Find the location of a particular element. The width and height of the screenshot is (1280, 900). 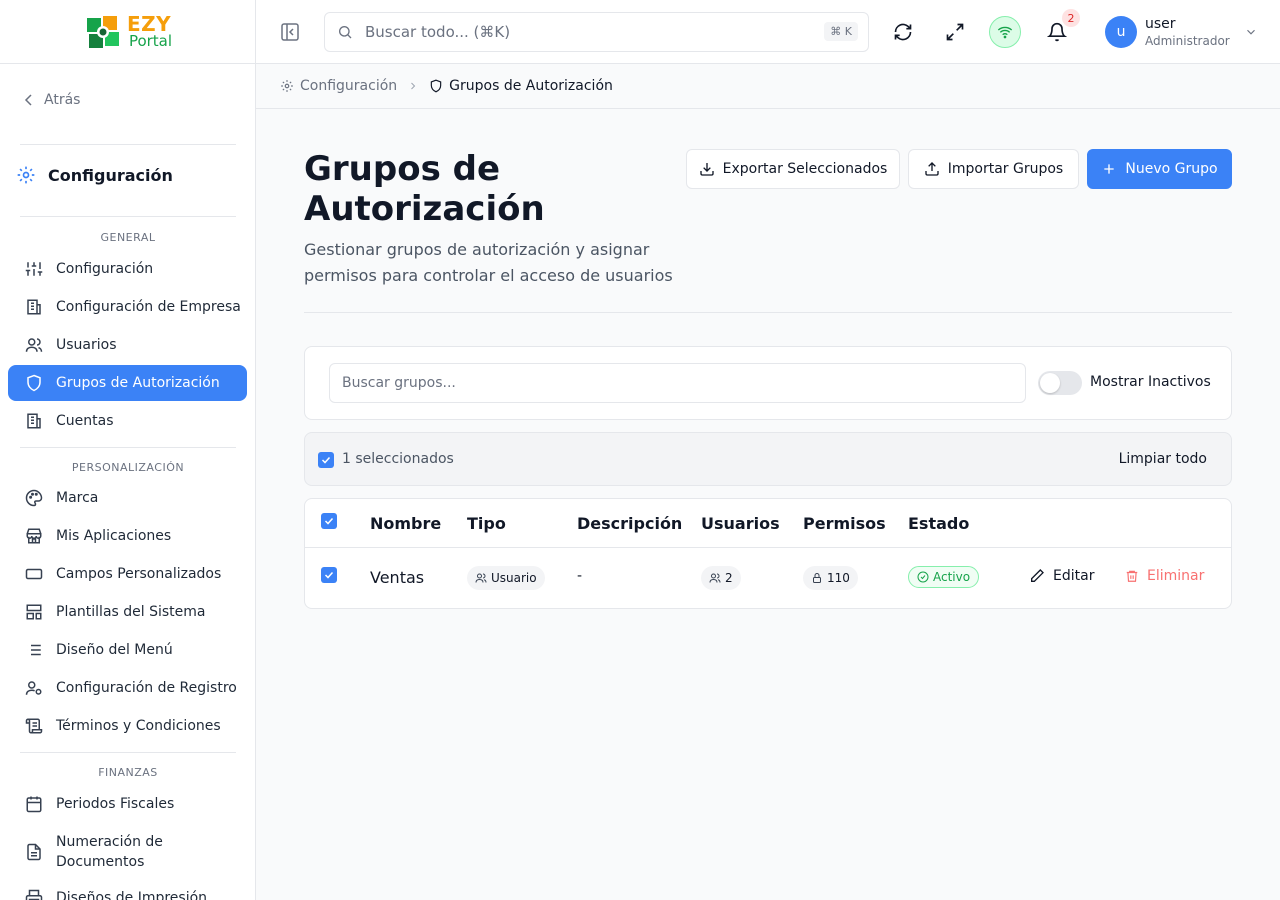

brand-subtitle: Portal is located at coordinates (150, 41).